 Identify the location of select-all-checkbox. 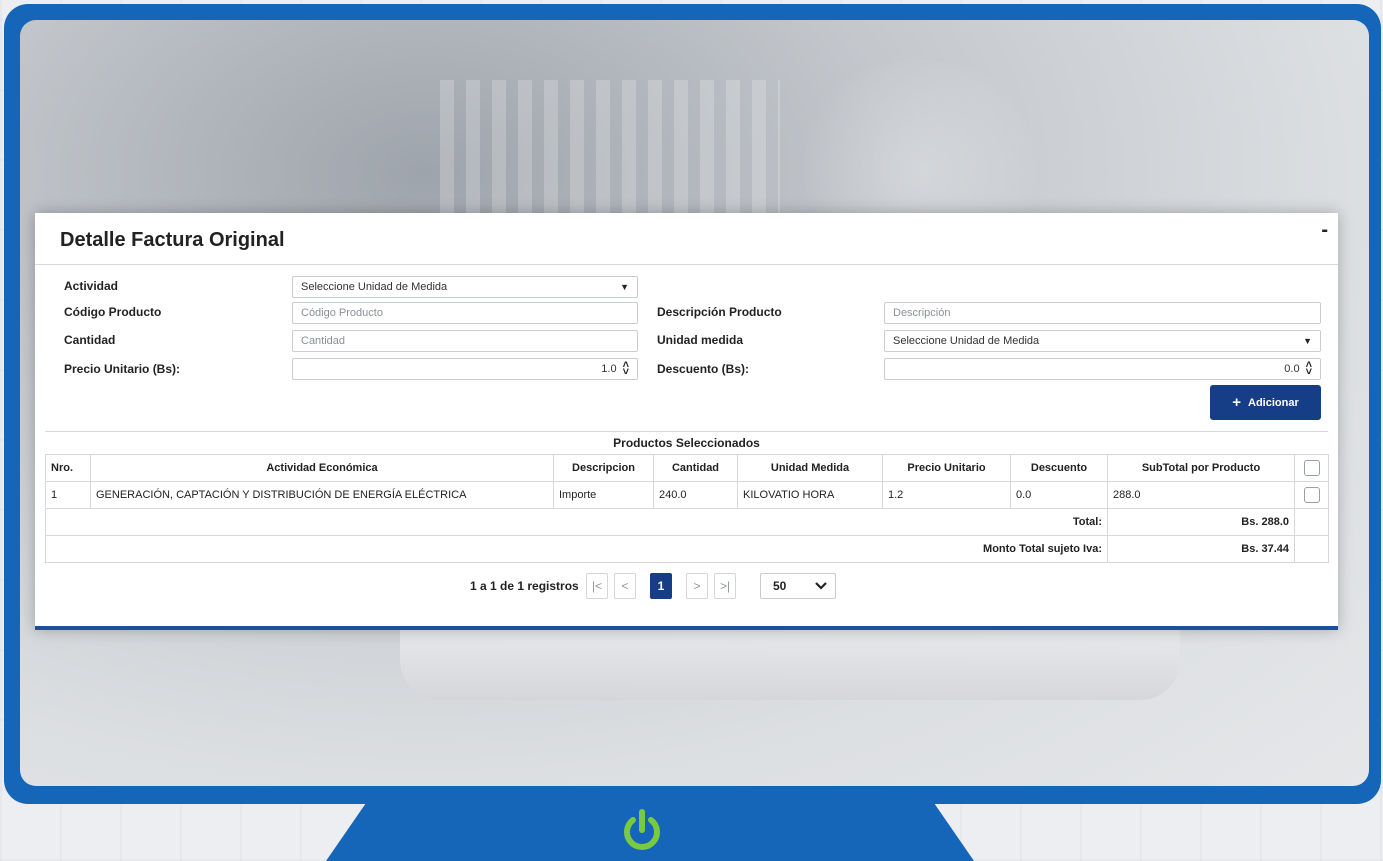
(1311, 468).